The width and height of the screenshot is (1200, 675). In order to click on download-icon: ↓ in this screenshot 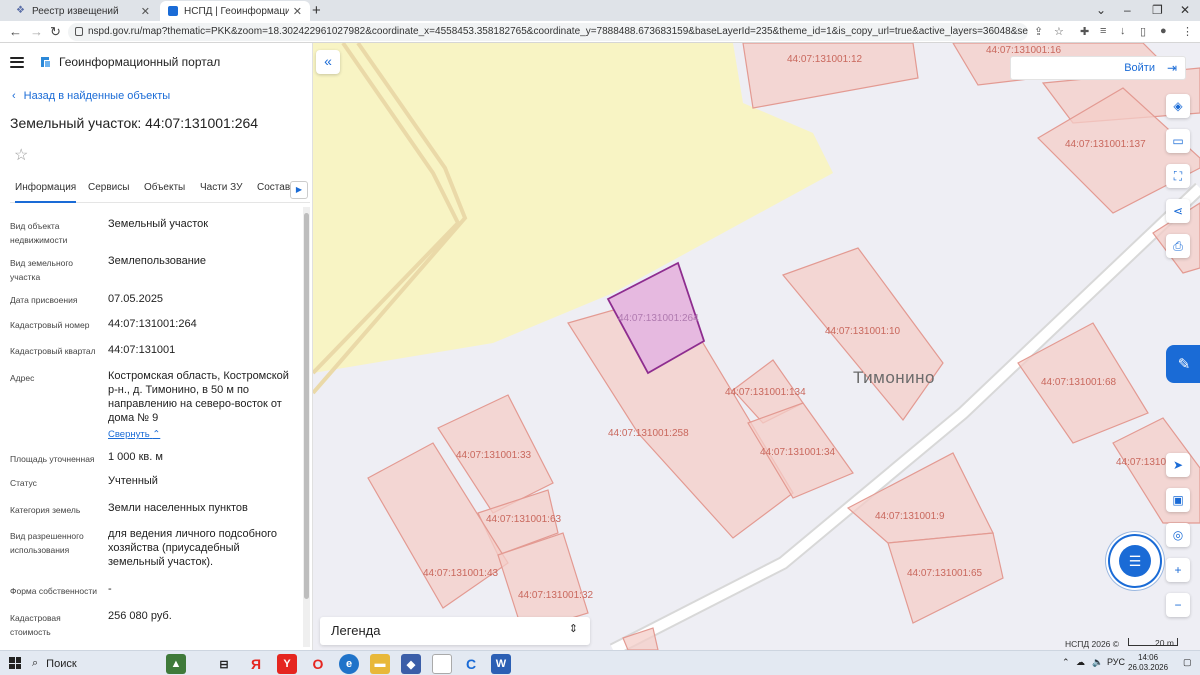, I will do `click(1123, 31)`.